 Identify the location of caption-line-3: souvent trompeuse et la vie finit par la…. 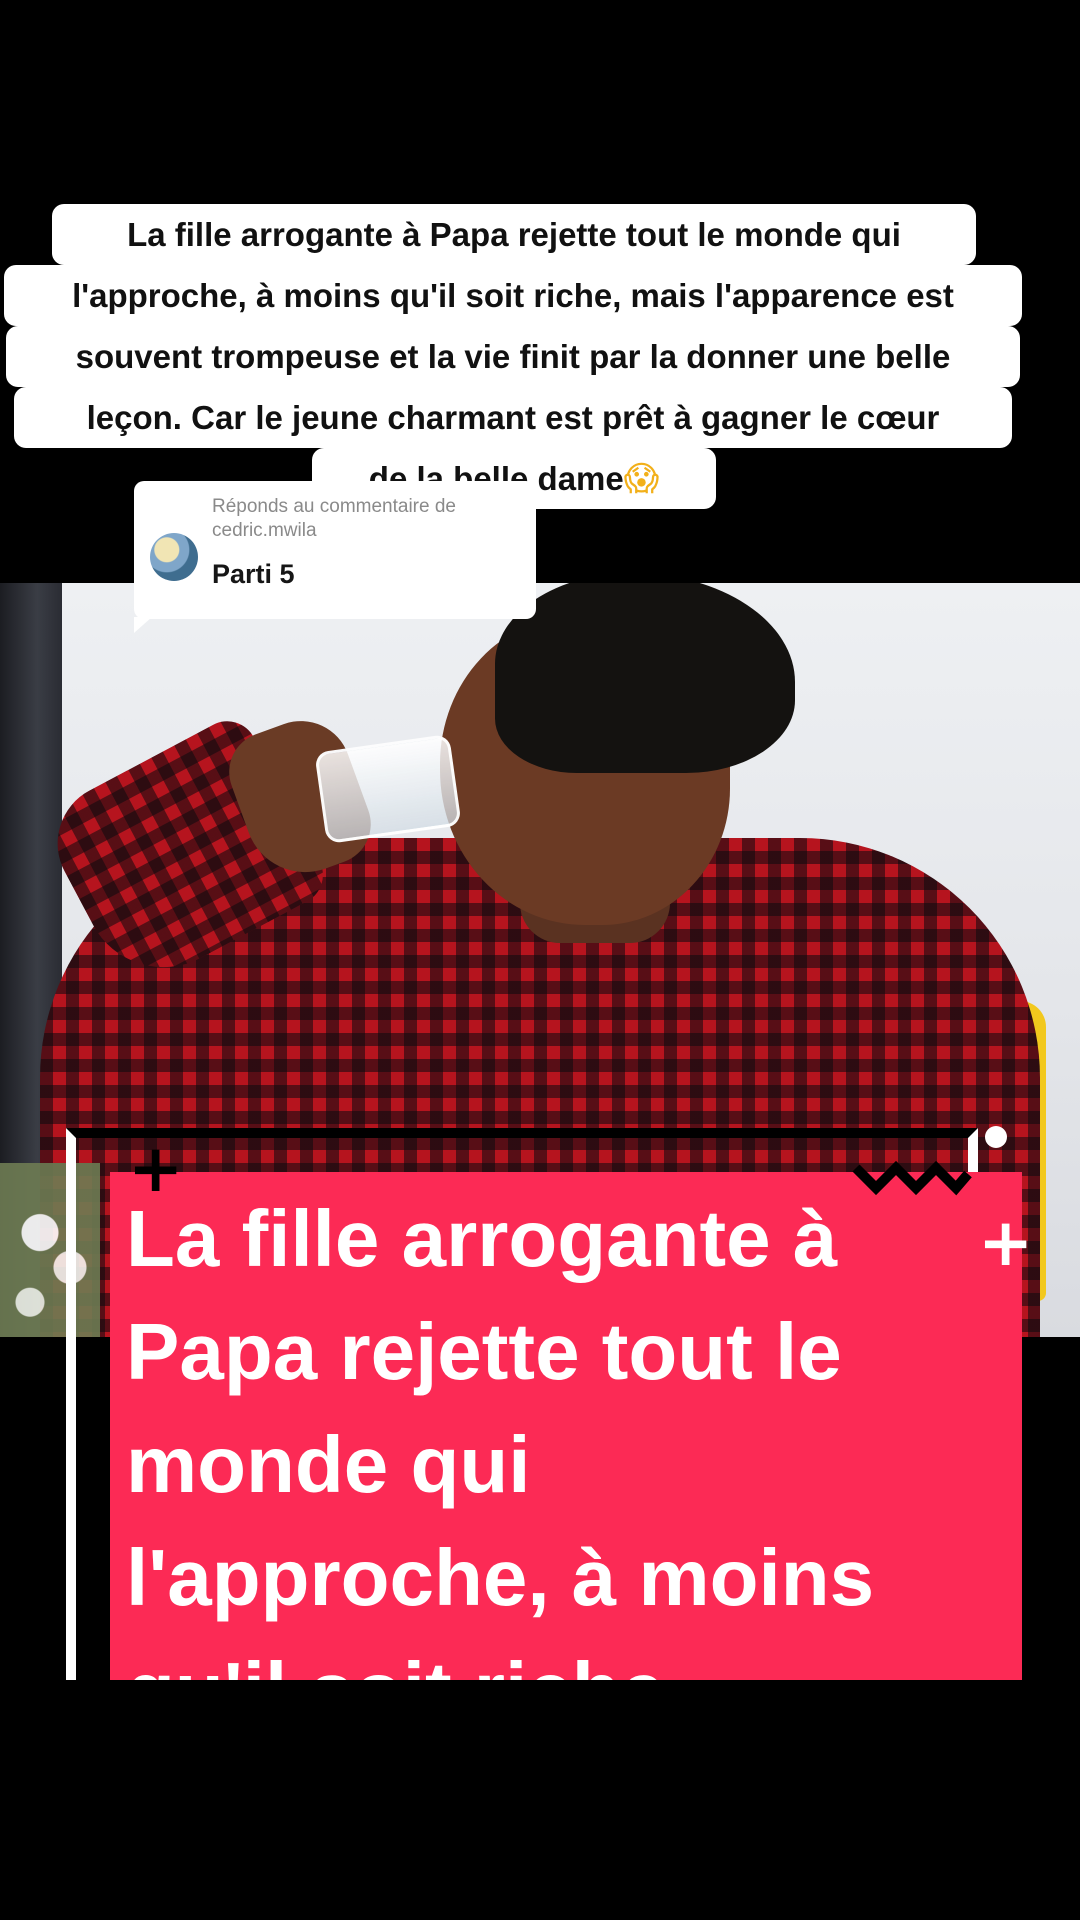
(513, 356).